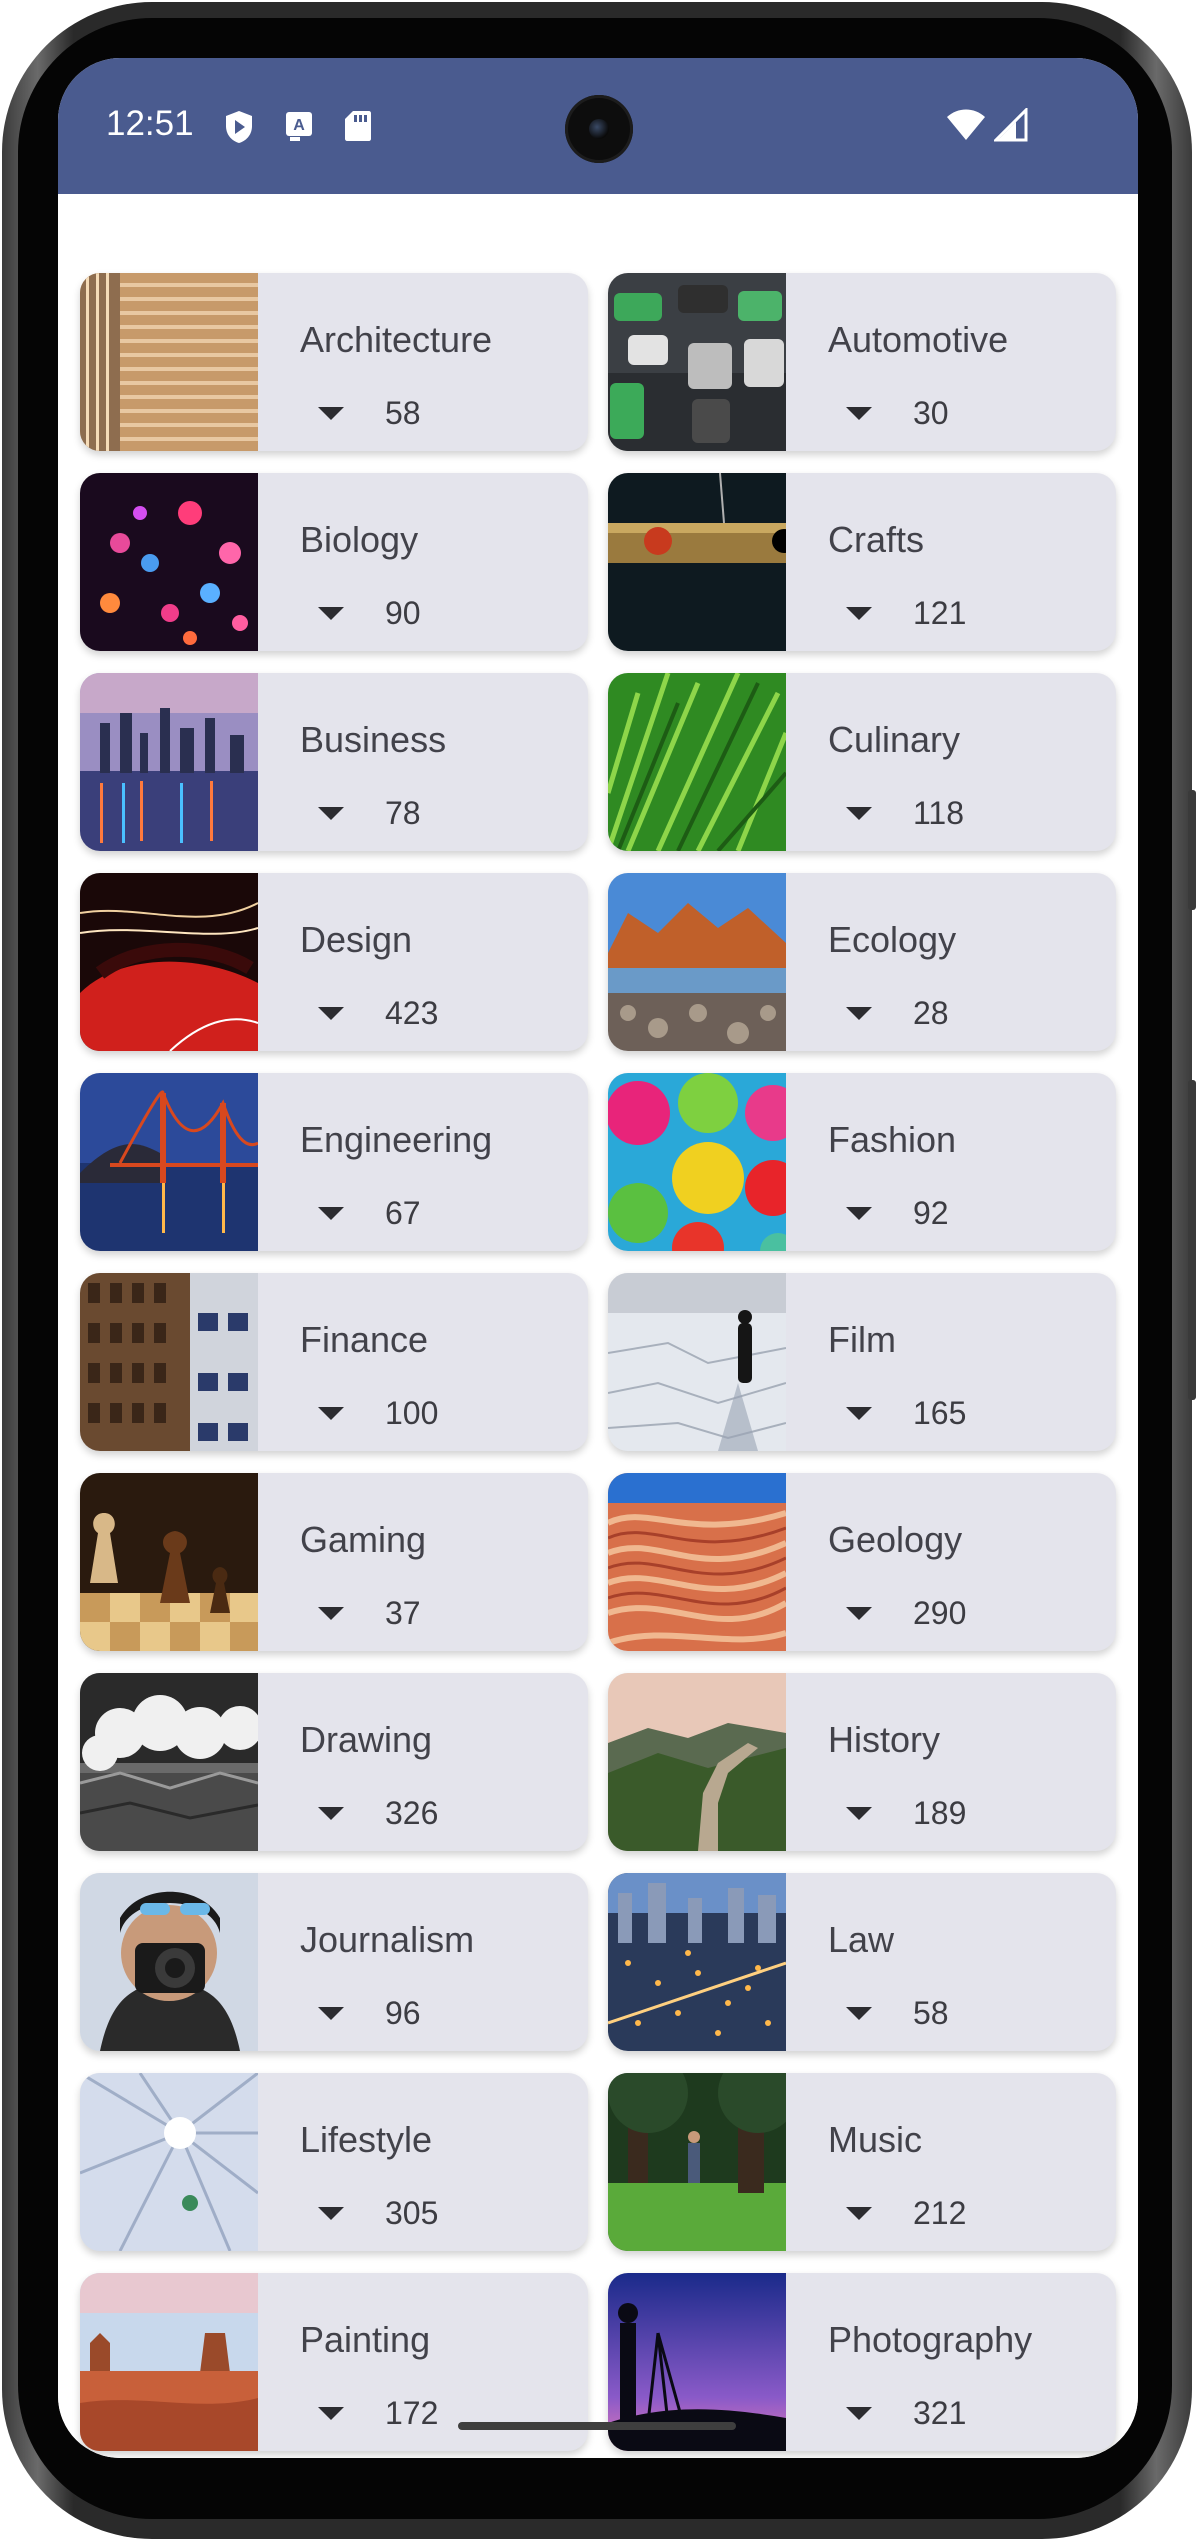 The width and height of the screenshot is (1200, 2541). I want to click on category-title: Gaming, so click(363, 1539).